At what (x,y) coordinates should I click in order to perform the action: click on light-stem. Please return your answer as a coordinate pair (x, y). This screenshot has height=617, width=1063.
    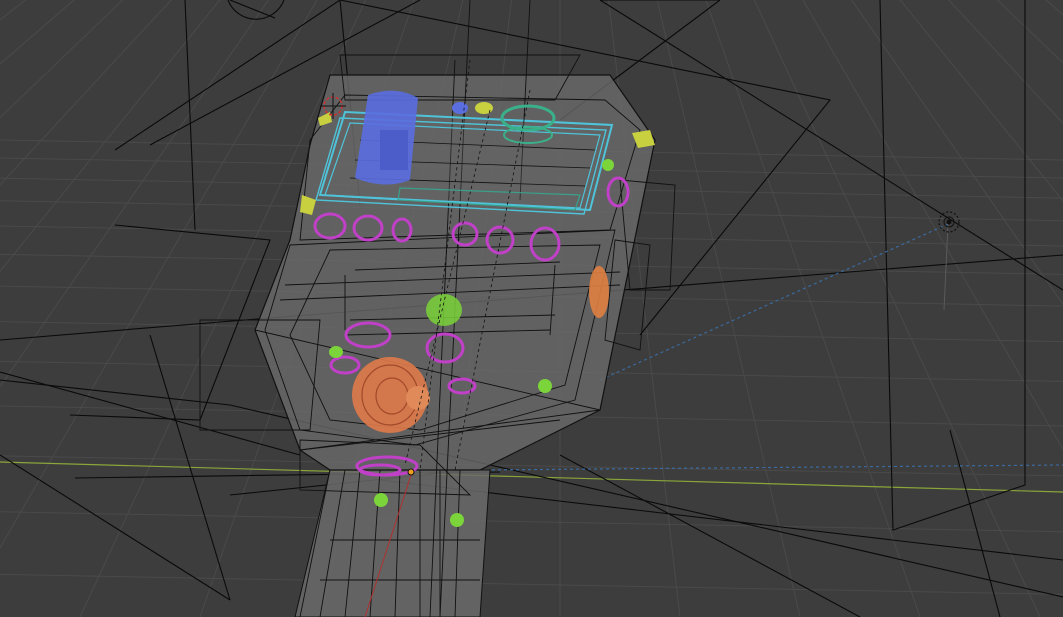
    Looking at the image, I should click on (946, 267).